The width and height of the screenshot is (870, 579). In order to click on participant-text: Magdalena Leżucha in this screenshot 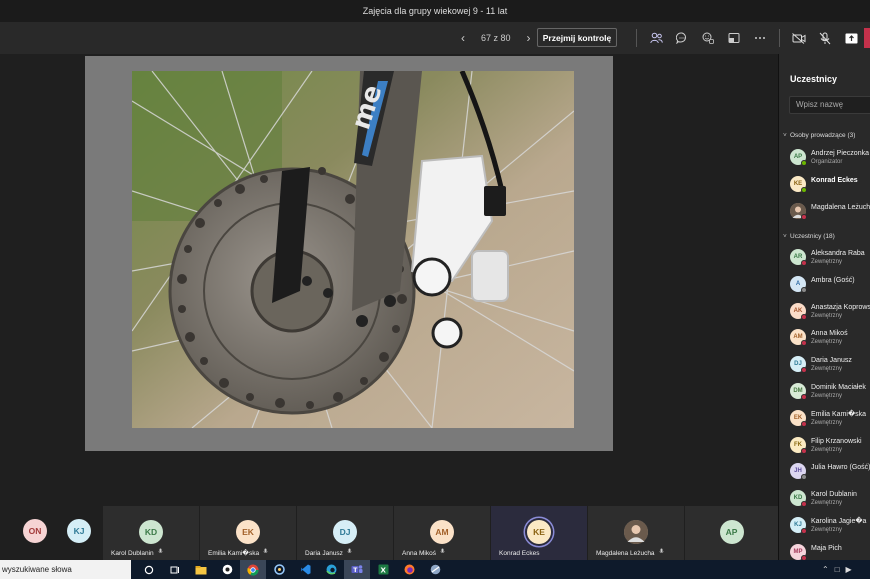, I will do `click(840, 207)`.